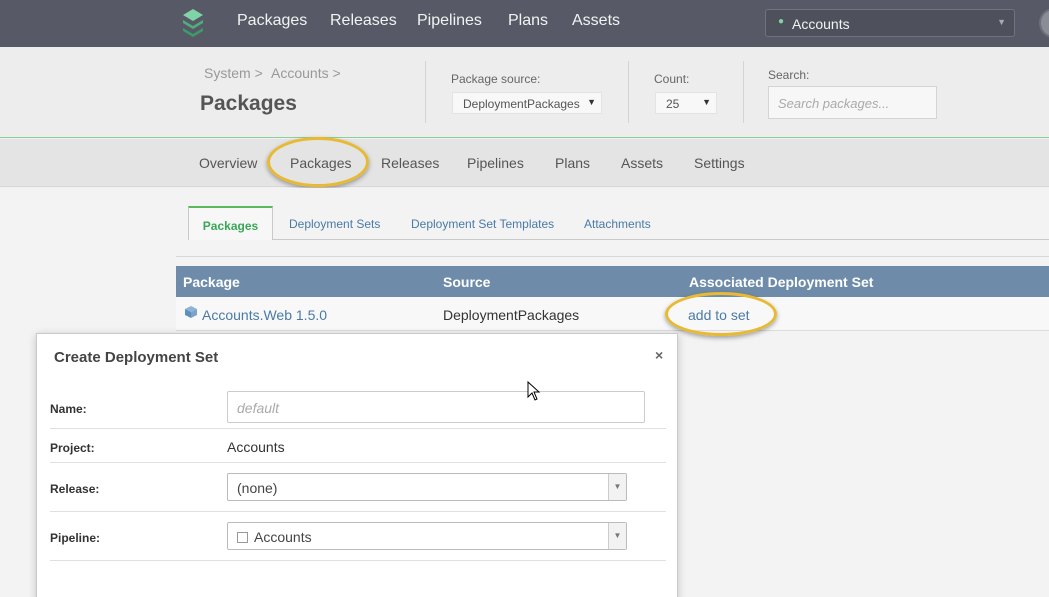 The height and width of the screenshot is (597, 1049). I want to click on name-row: Name: default, so click(358, 409).